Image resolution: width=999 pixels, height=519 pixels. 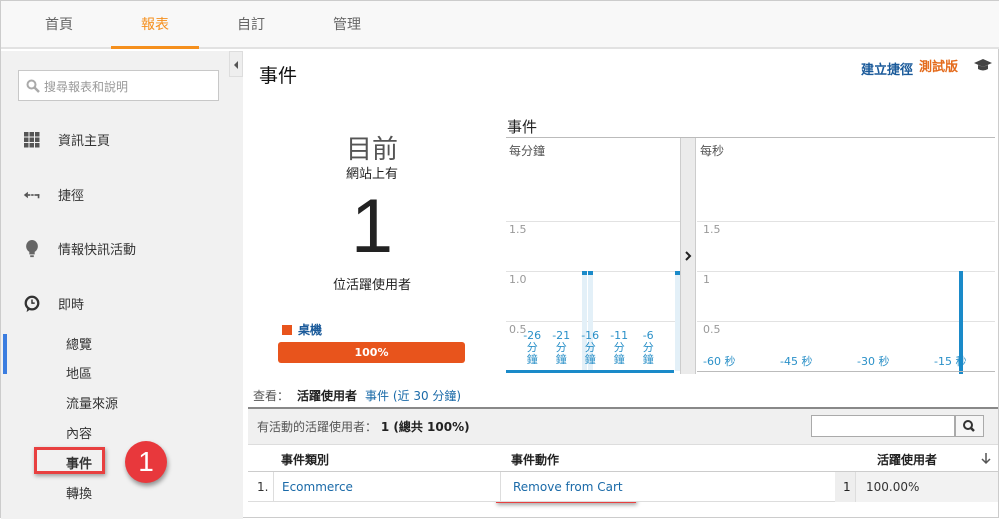 I want to click on bar, so click(x=961, y=322).